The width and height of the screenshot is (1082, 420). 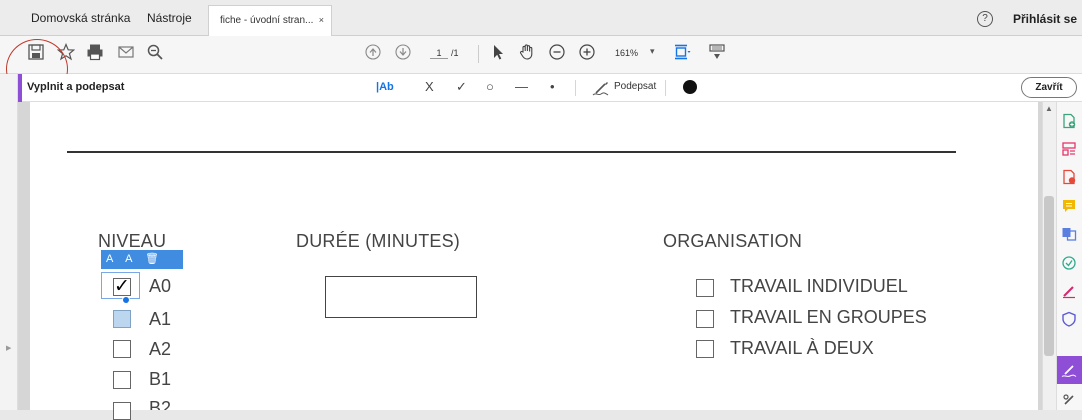 I want to click on protect-icon, so click(x=1069, y=319).